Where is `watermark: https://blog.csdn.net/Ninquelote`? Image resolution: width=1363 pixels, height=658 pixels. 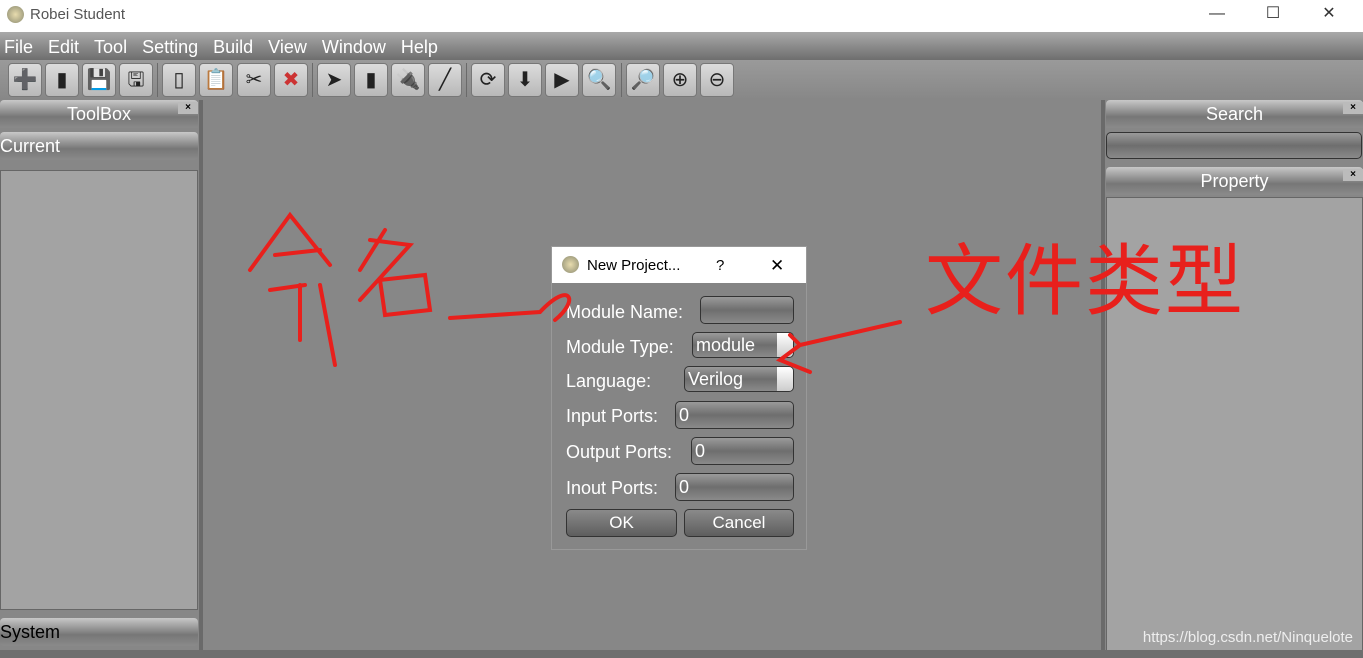
watermark: https://blog.csdn.net/Ninquelote is located at coordinates (1247, 637).